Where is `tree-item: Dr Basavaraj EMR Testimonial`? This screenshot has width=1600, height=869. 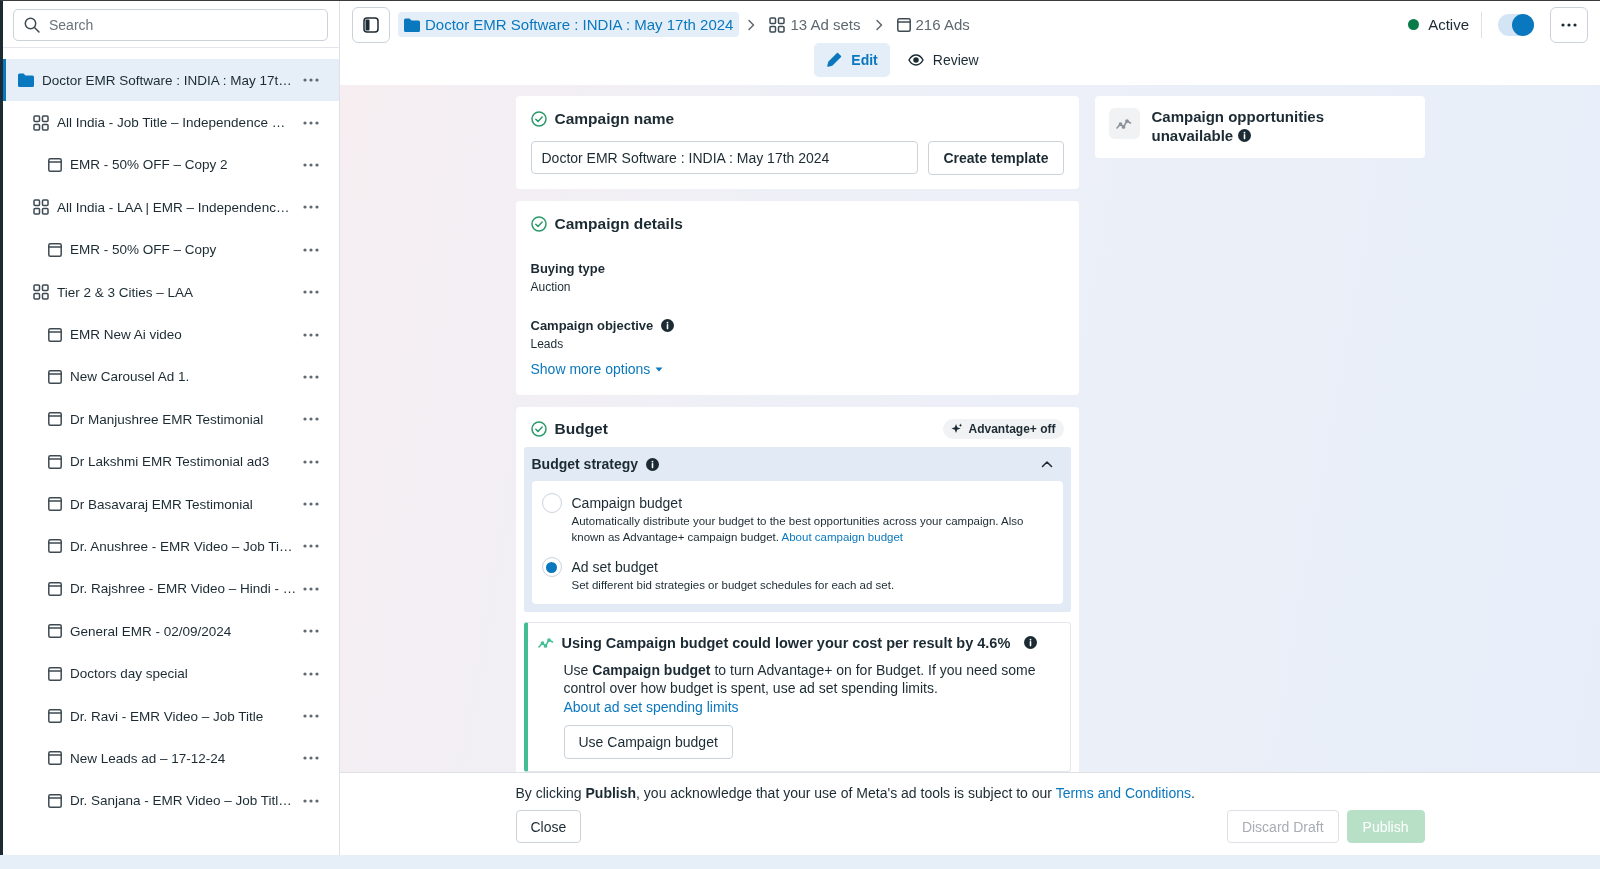
tree-item: Dr Basavaraj EMR Testimonial is located at coordinates (171, 504).